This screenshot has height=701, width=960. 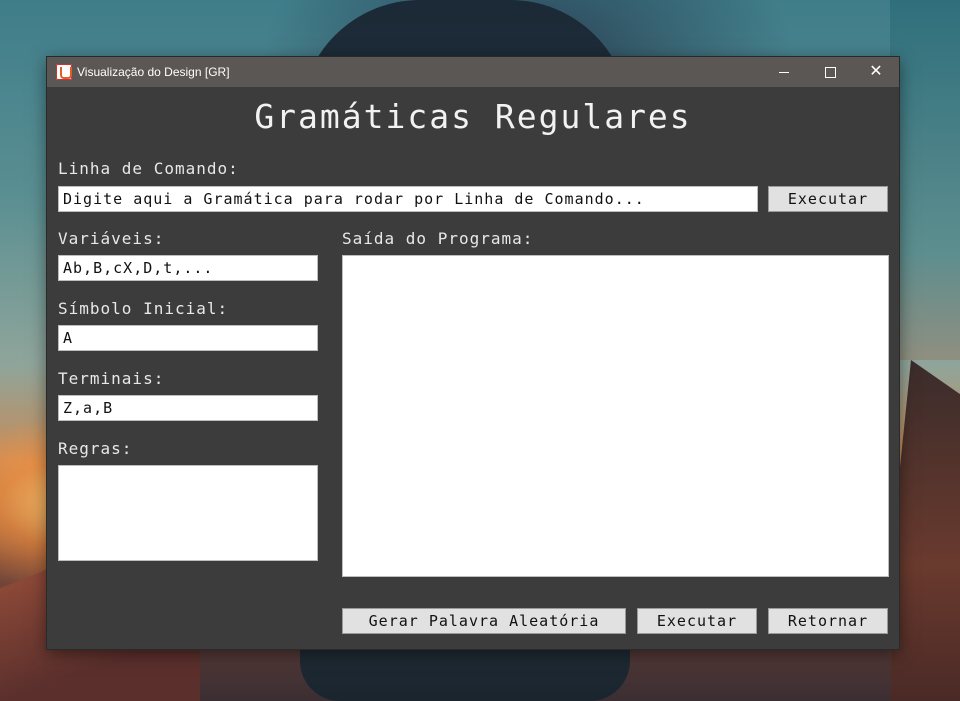 I want to click on close-icon: ✕, so click(x=876, y=71).